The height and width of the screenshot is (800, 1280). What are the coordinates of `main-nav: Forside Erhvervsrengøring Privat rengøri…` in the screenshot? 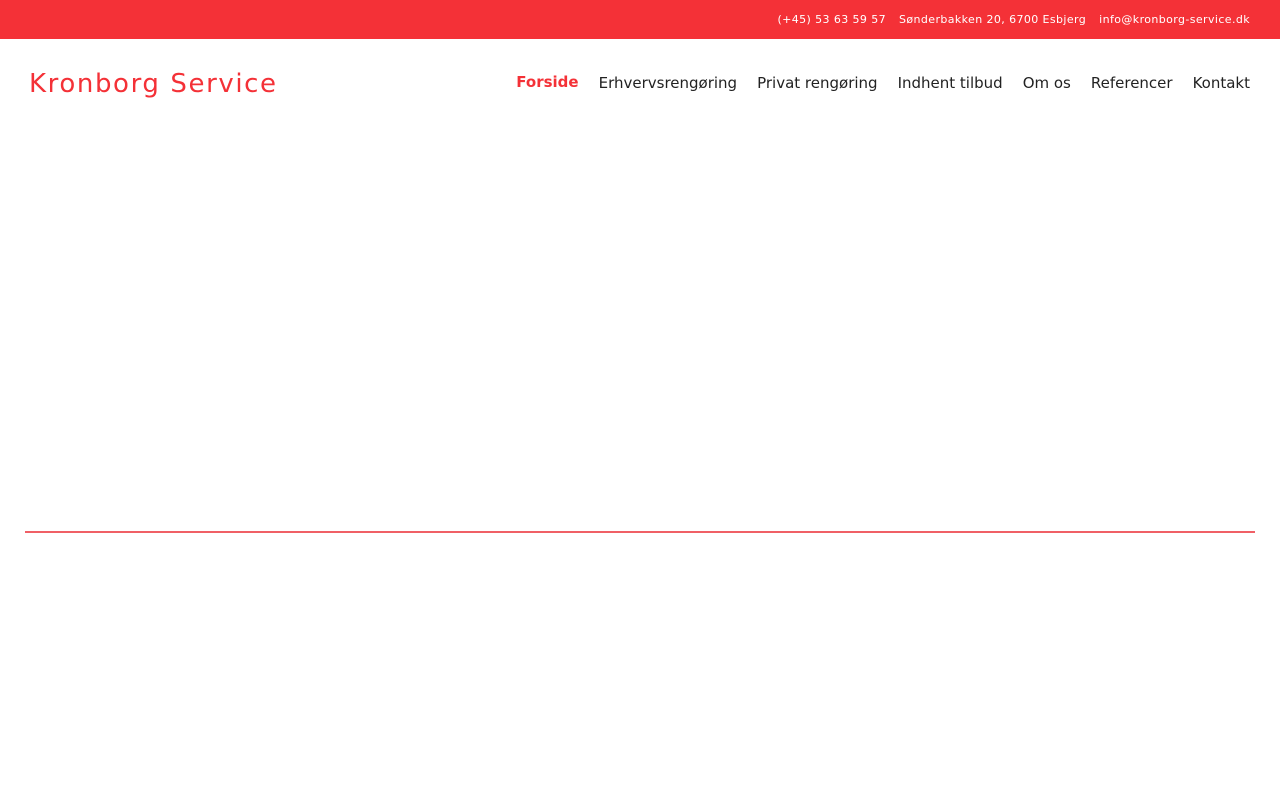 It's located at (883, 83).